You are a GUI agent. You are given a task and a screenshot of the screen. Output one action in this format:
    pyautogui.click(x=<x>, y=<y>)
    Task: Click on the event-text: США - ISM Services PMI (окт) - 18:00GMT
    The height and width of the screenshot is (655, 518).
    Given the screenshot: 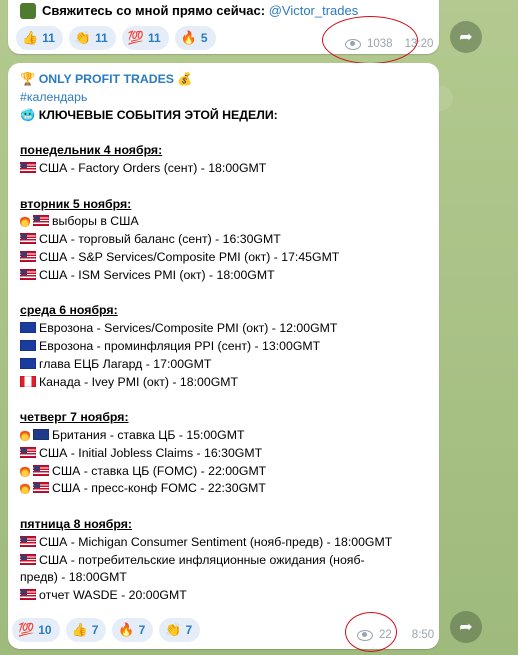 What is the action you would take?
    pyautogui.click(x=157, y=274)
    